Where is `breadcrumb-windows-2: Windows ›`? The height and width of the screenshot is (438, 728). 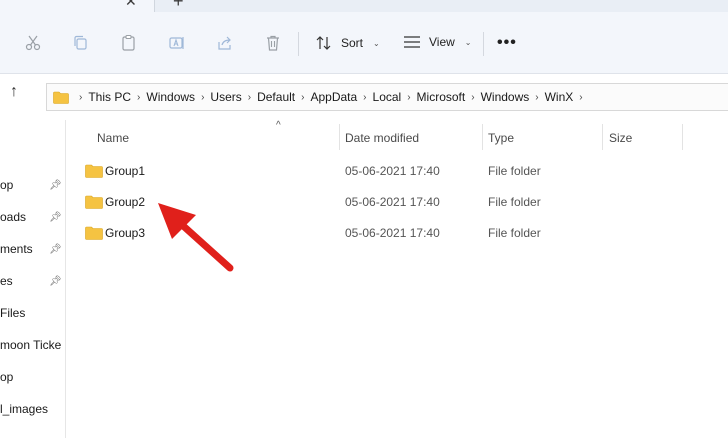 breadcrumb-windows-2: Windows › is located at coordinates (513, 97).